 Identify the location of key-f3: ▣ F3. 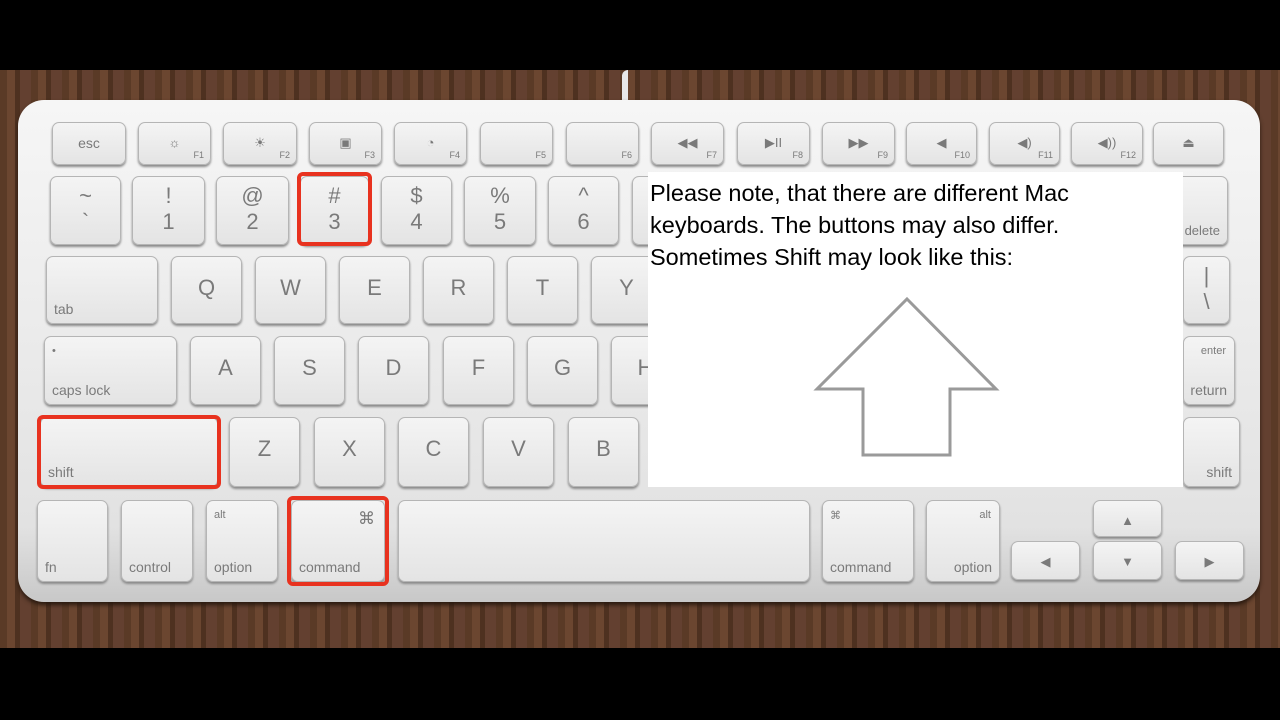
(345, 143).